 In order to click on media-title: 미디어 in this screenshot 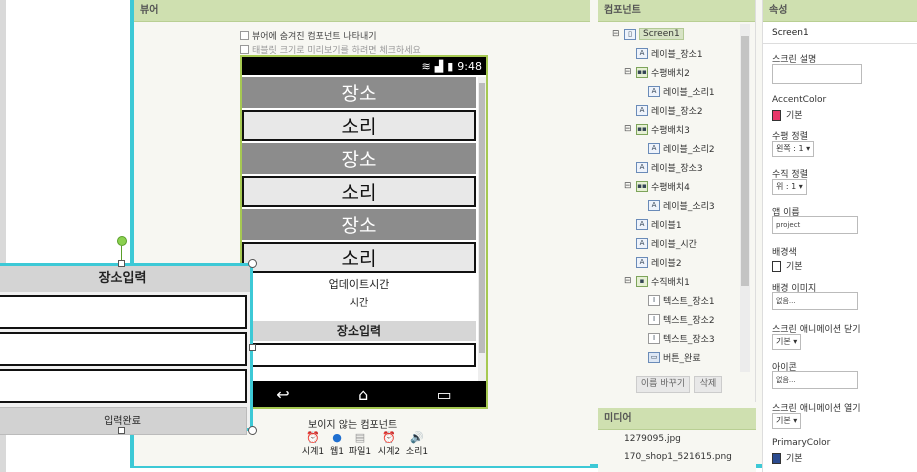, I will do `click(677, 419)`.